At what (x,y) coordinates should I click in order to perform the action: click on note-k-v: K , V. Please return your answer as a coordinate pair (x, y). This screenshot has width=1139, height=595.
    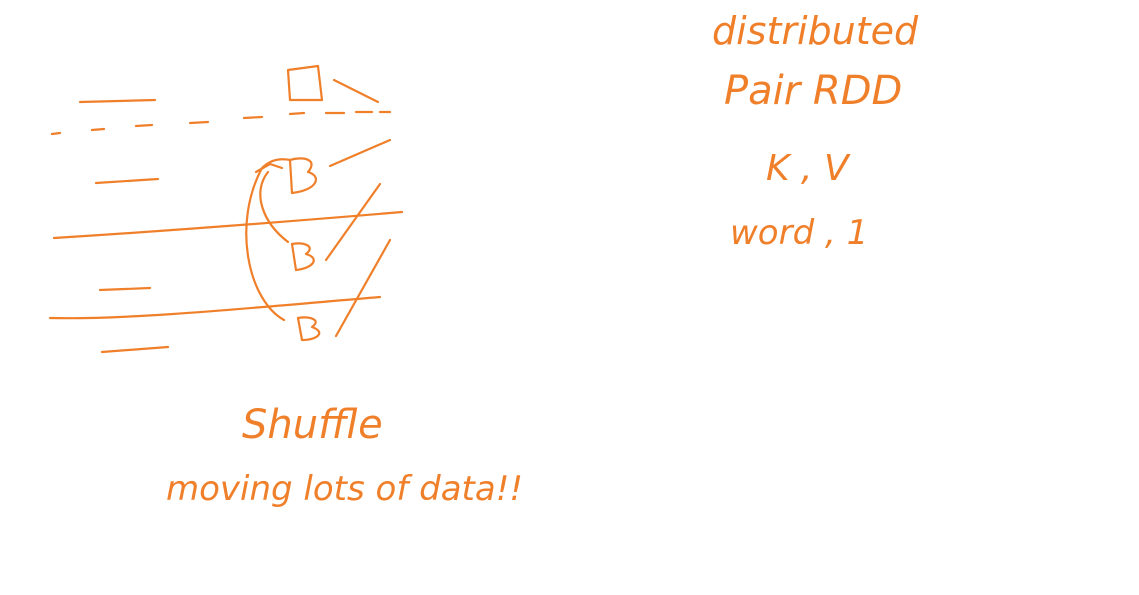
    Looking at the image, I should click on (808, 168).